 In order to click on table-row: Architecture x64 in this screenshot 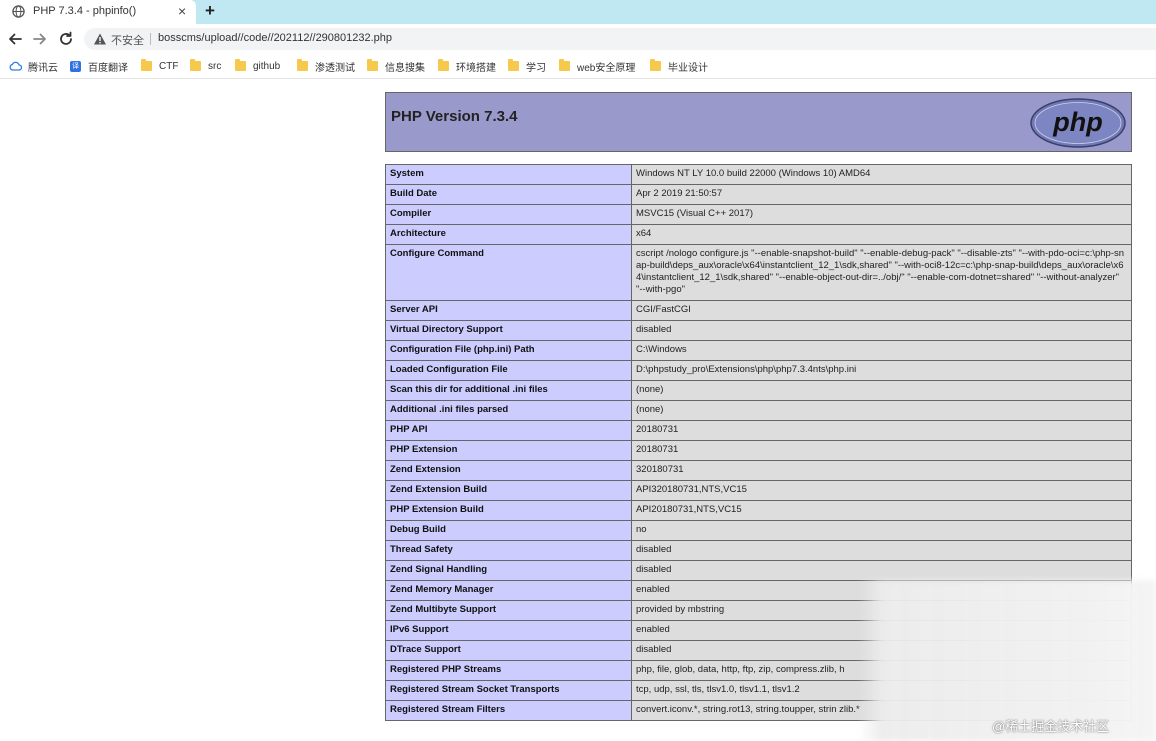, I will do `click(758, 234)`.